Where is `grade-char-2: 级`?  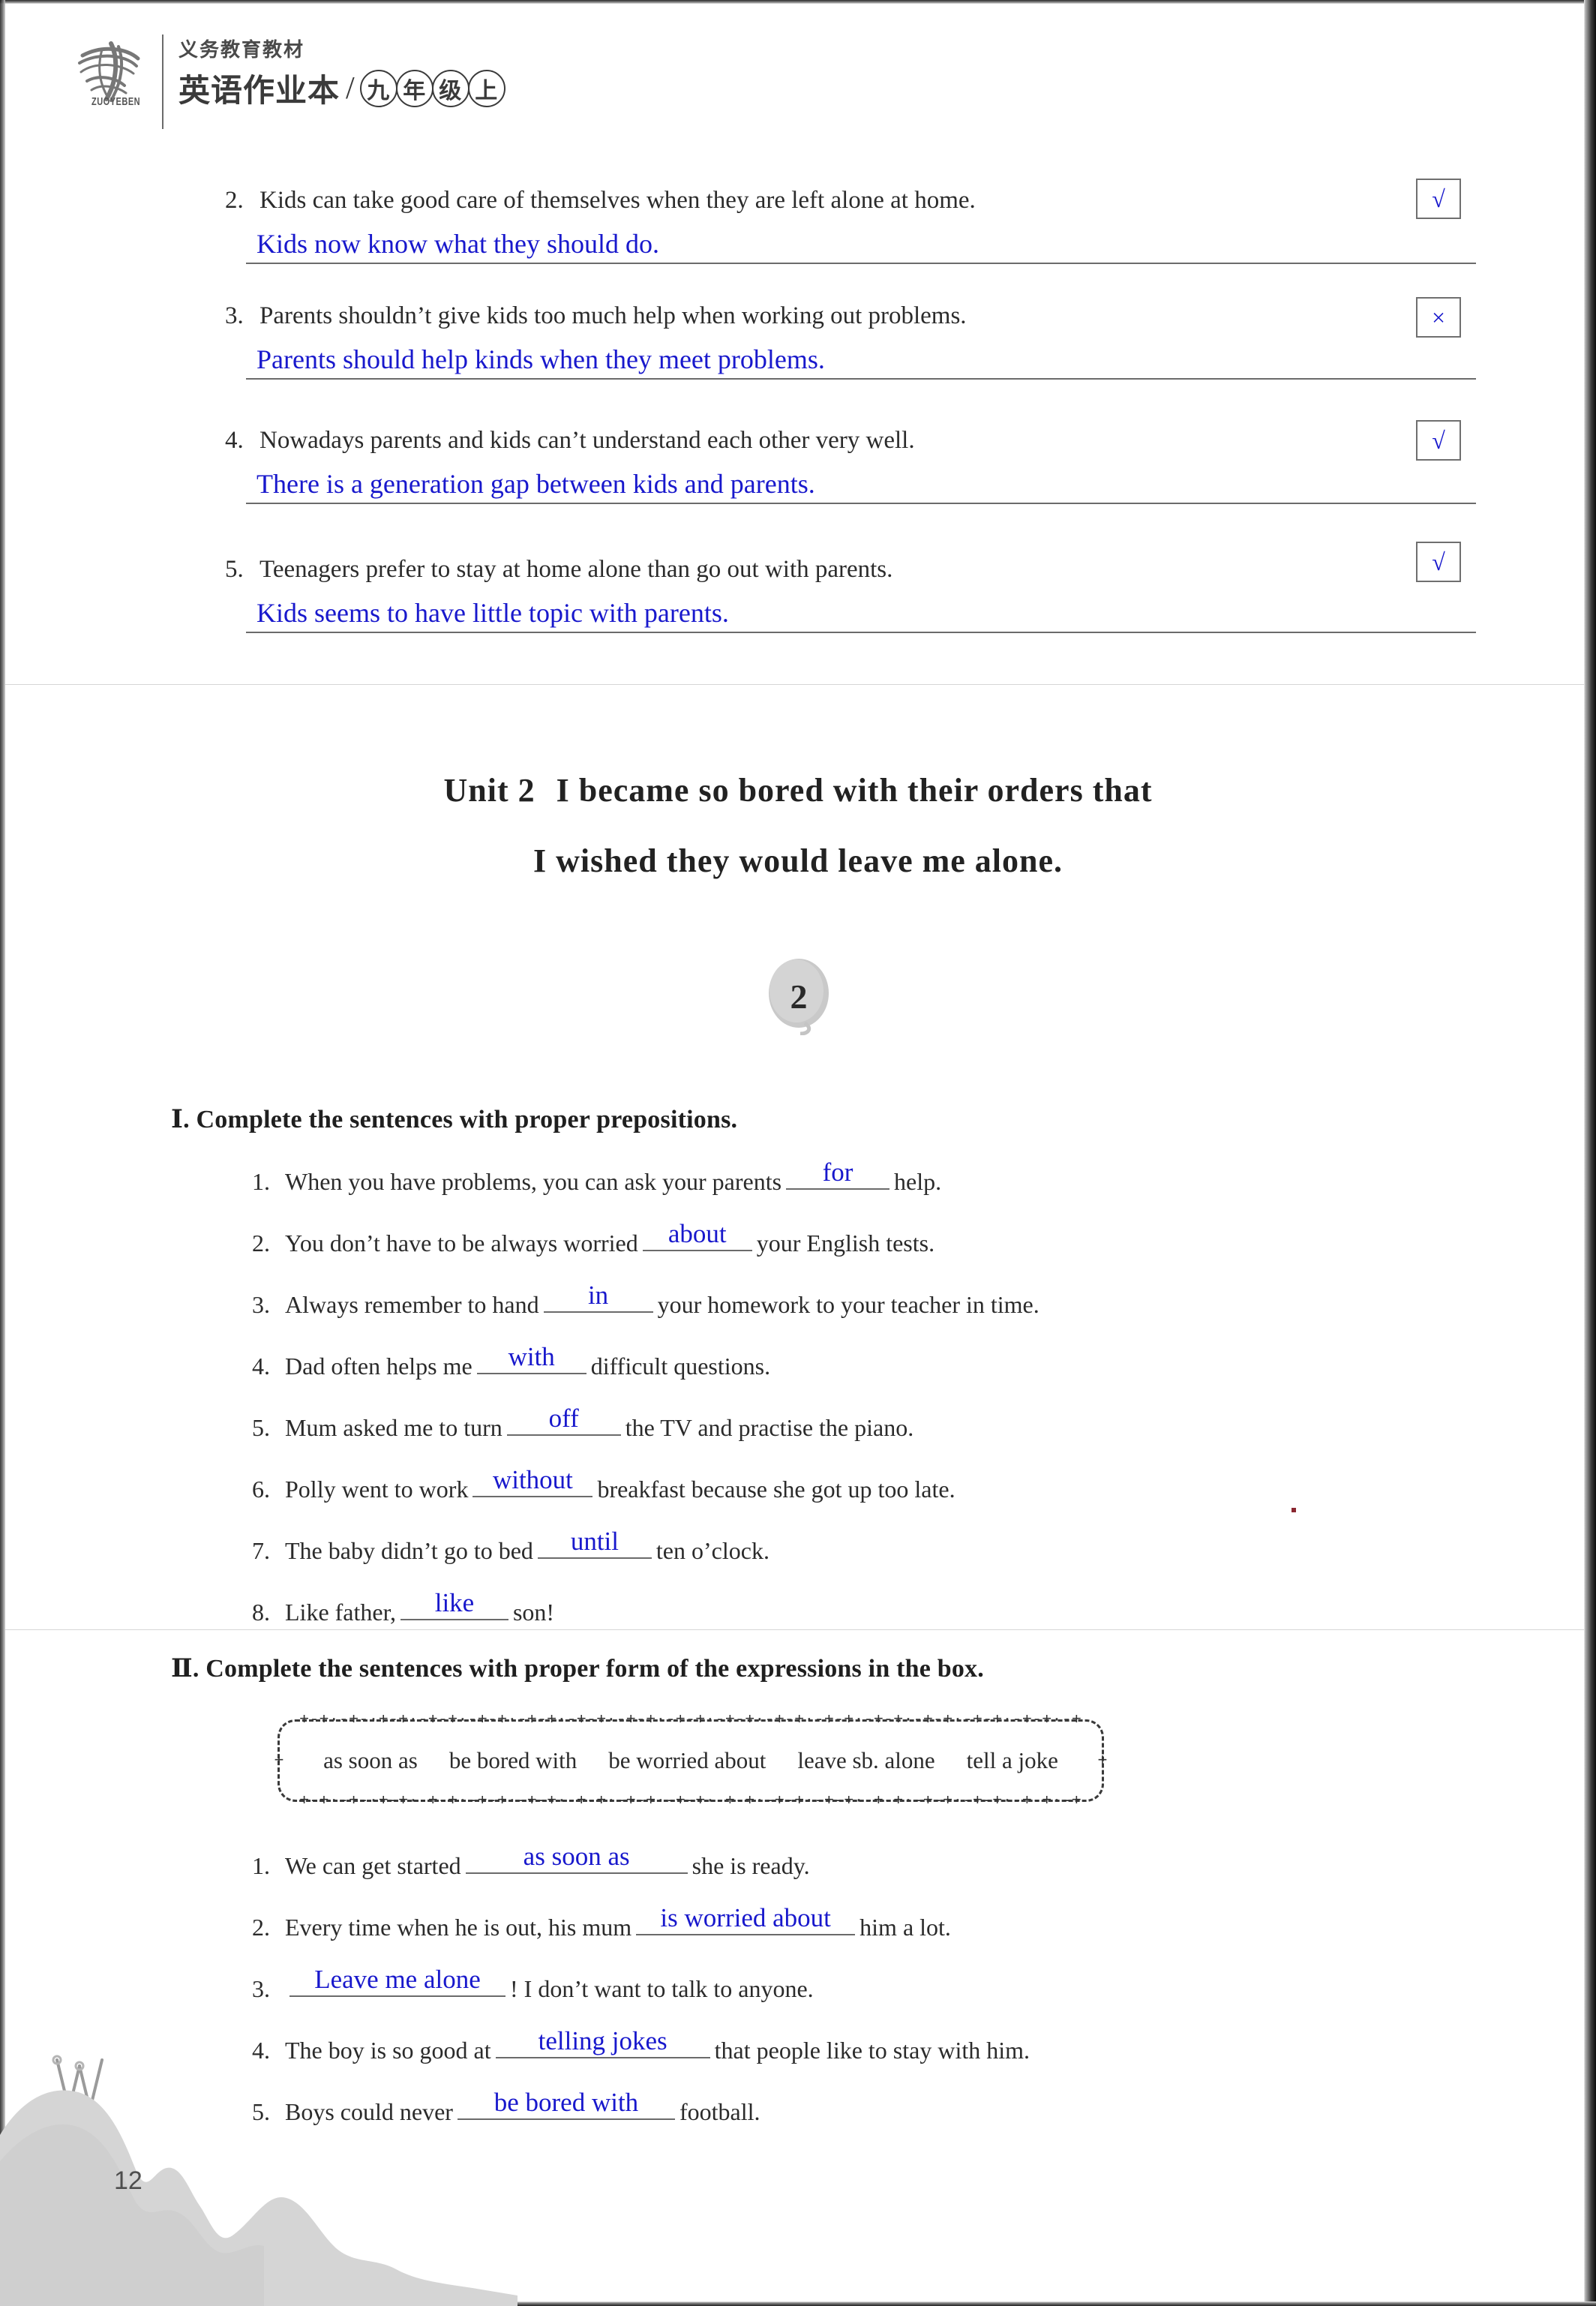 grade-char-2: 级 is located at coordinates (450, 88).